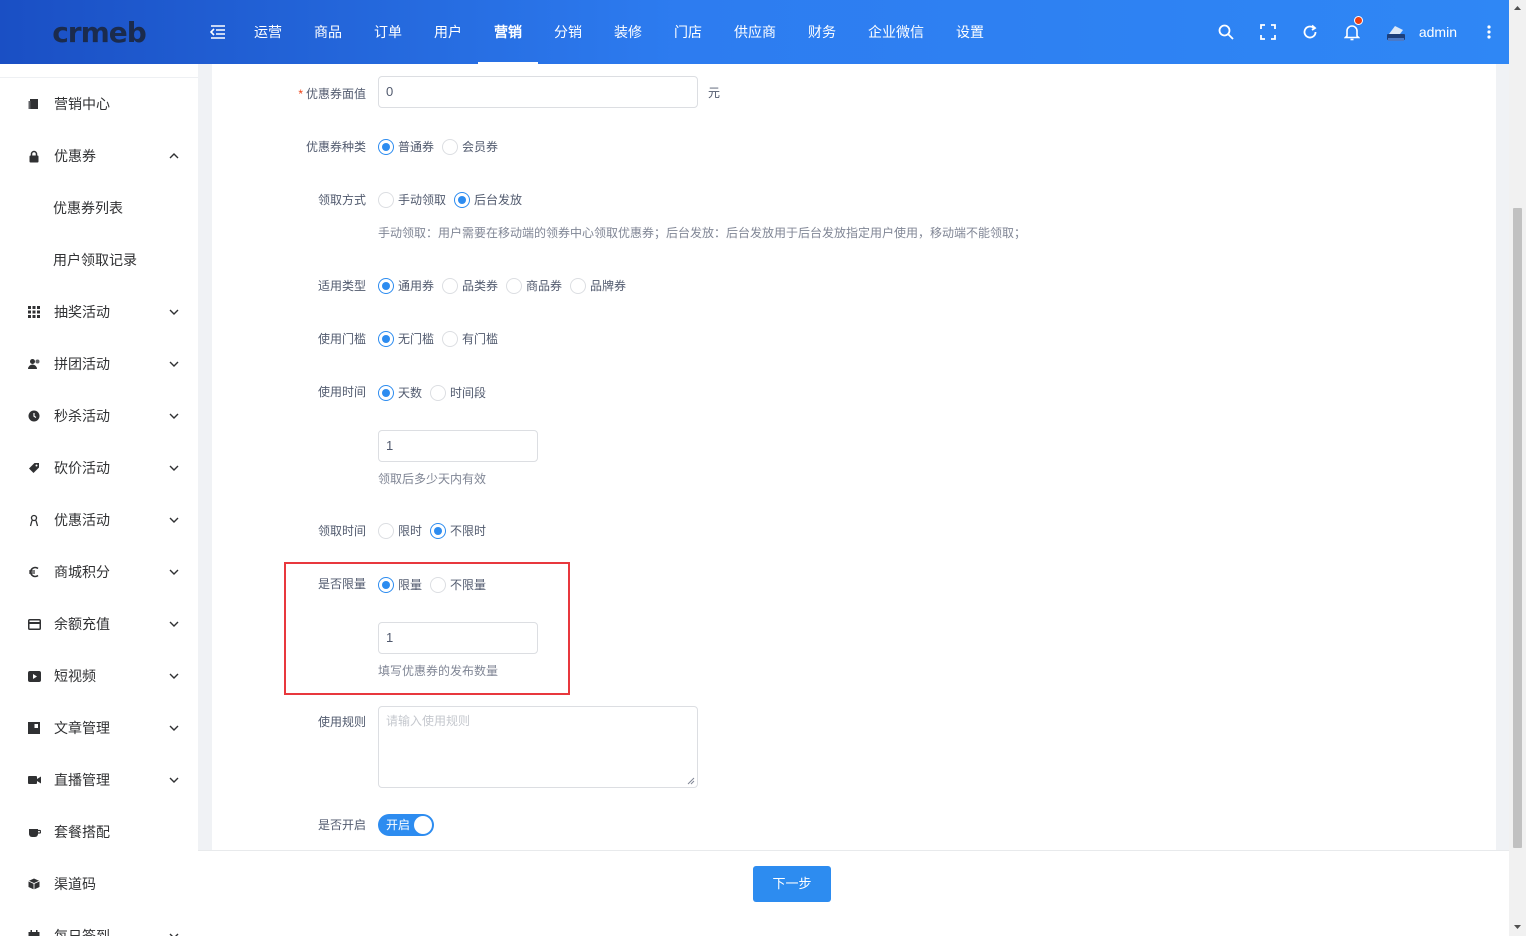 The image size is (1526, 936). I want to click on apply-type-radio-3: 品牌券, so click(598, 285).